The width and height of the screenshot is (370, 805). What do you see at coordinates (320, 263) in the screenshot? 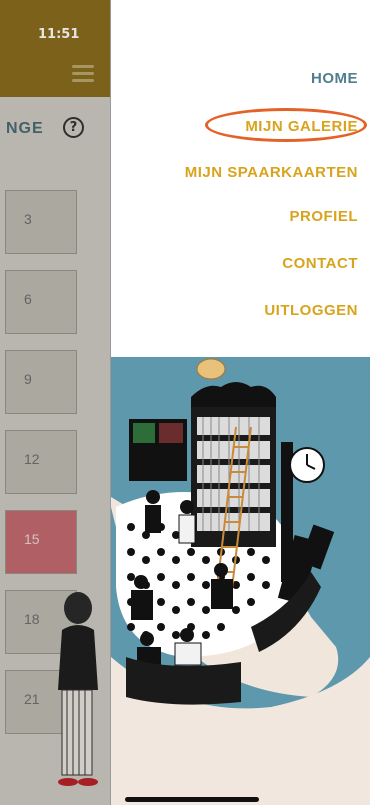
I see `menu-item-contact: CONTACT` at bounding box center [320, 263].